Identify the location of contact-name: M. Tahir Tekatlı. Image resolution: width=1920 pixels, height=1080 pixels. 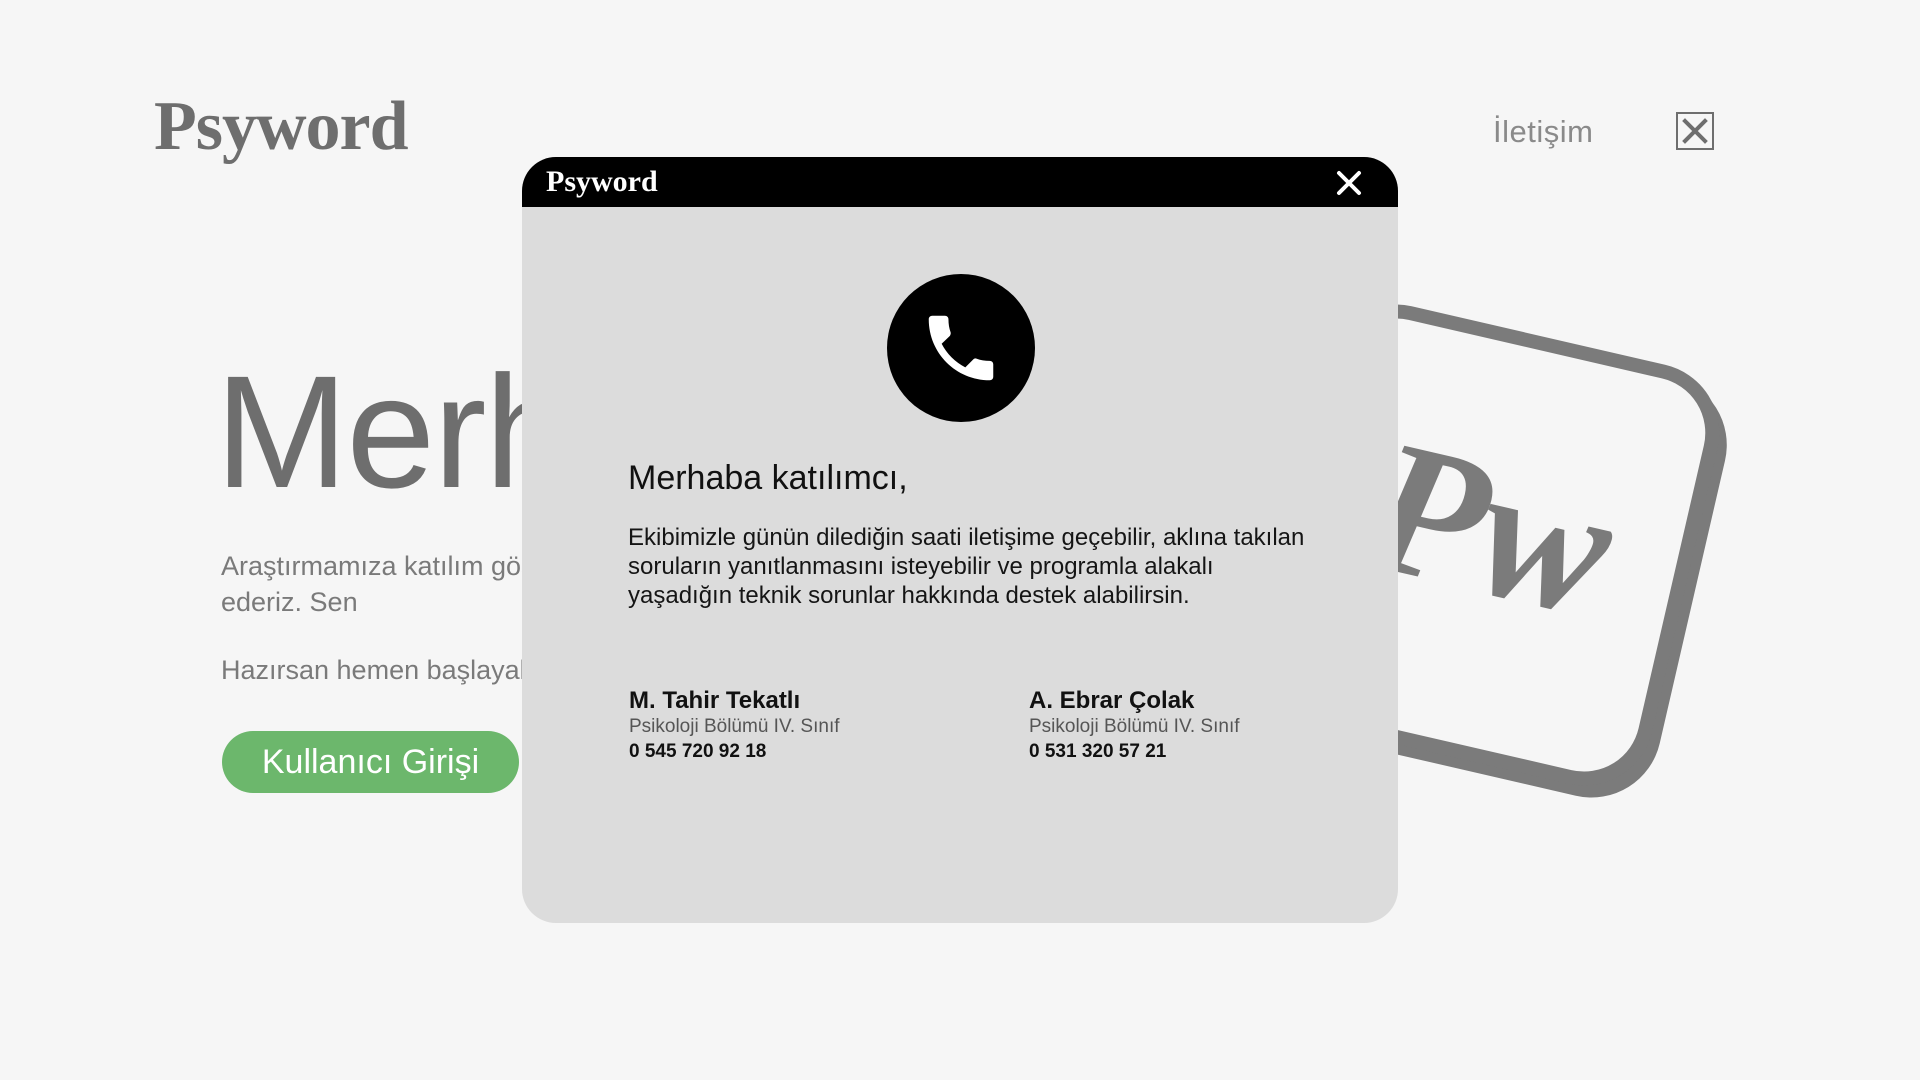
(715, 700).